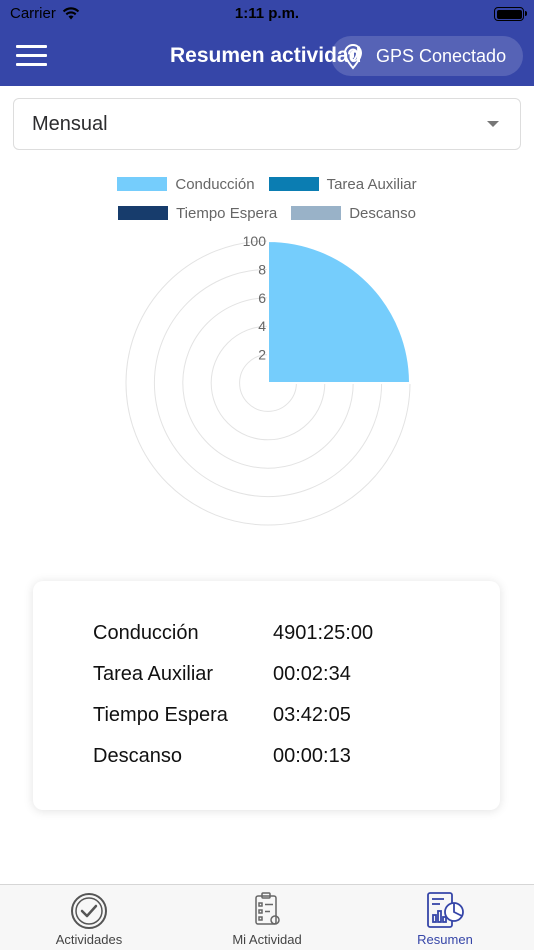 The image size is (534, 950). What do you see at coordinates (312, 674) in the screenshot?
I see `summary-value: 00:02:34` at bounding box center [312, 674].